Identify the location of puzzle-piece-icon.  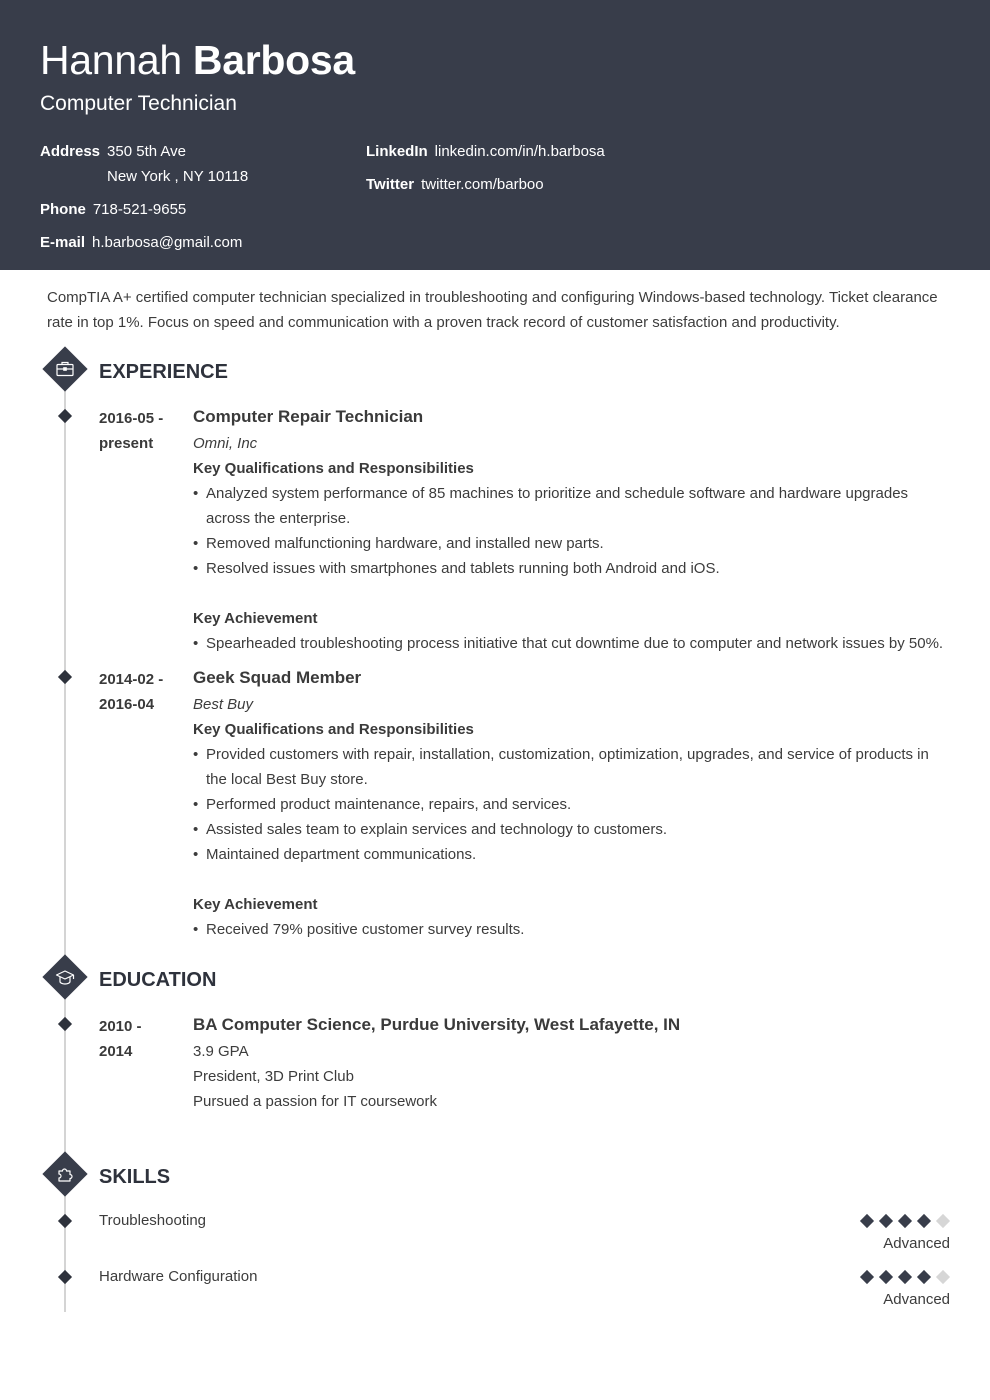
(65, 1174).